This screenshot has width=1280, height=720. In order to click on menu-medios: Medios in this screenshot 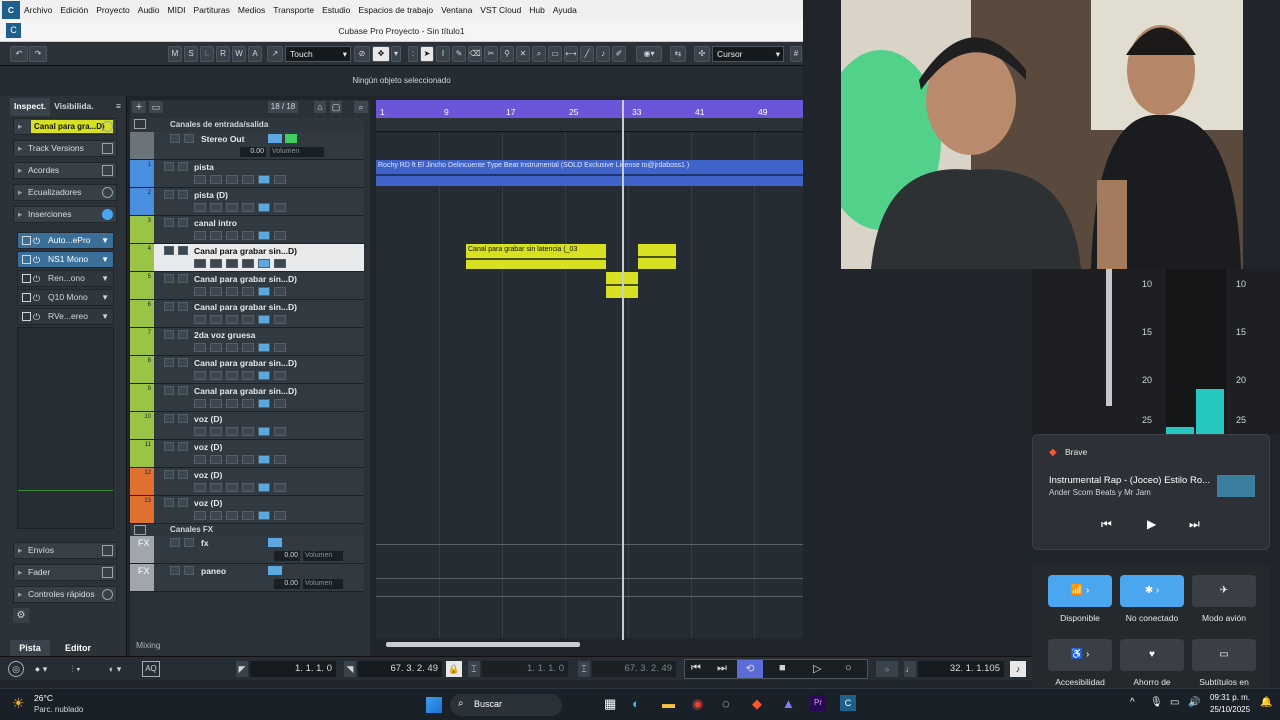, I will do `click(251, 10)`.